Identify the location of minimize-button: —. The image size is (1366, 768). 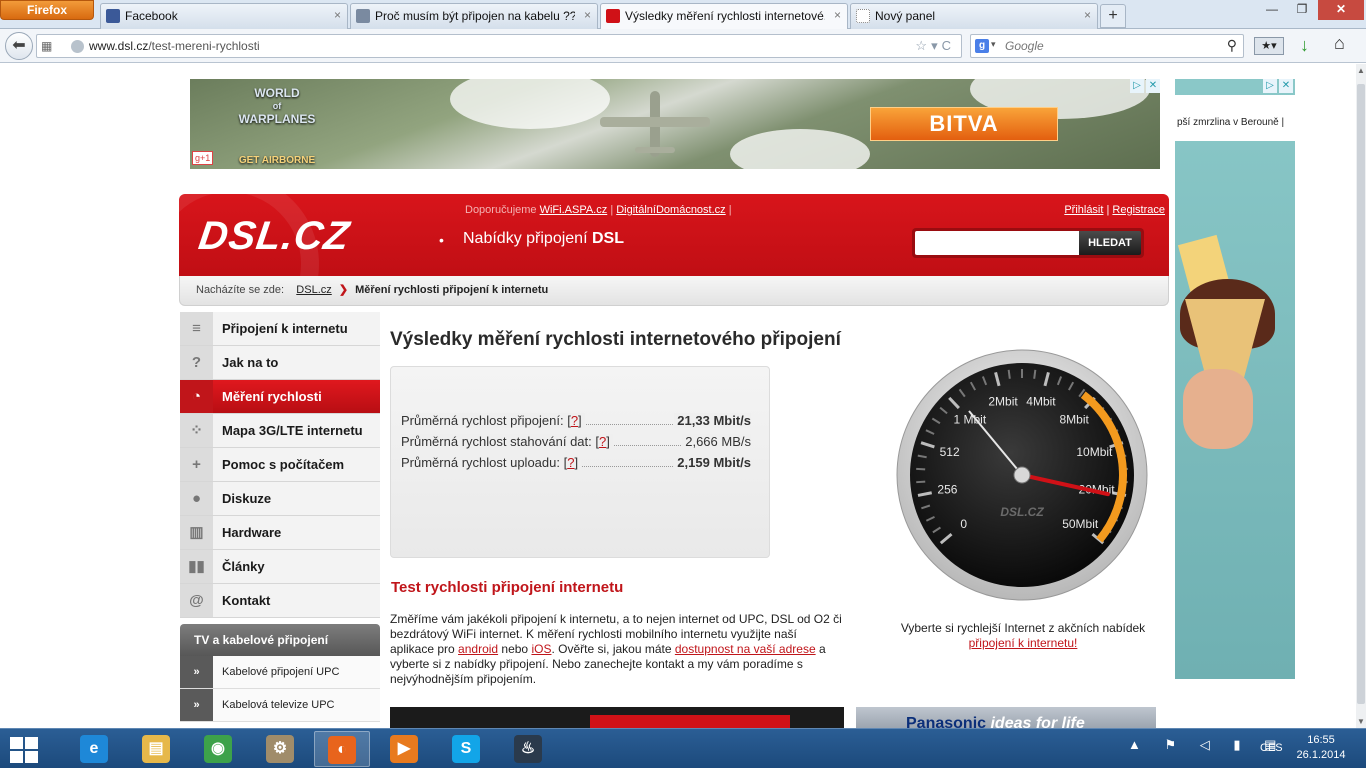
(1272, 10).